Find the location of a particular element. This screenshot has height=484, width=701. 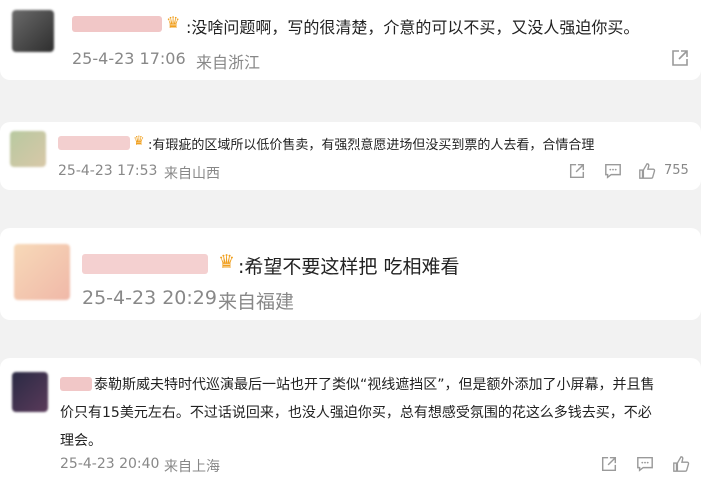

comment-location: 来自上海 is located at coordinates (192, 467).